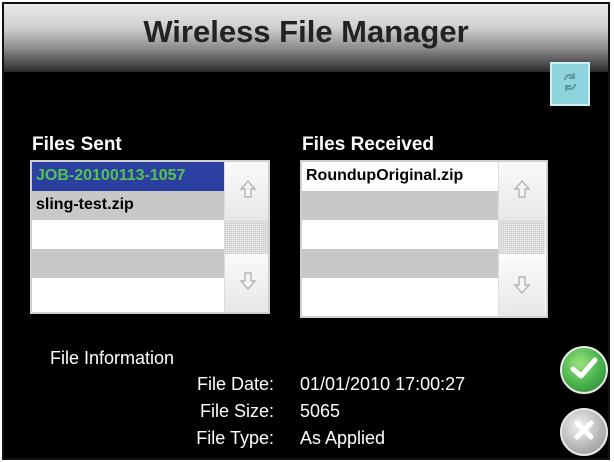  Describe the element at coordinates (128, 205) in the screenshot. I see `list-item: sling-test.zip` at that location.